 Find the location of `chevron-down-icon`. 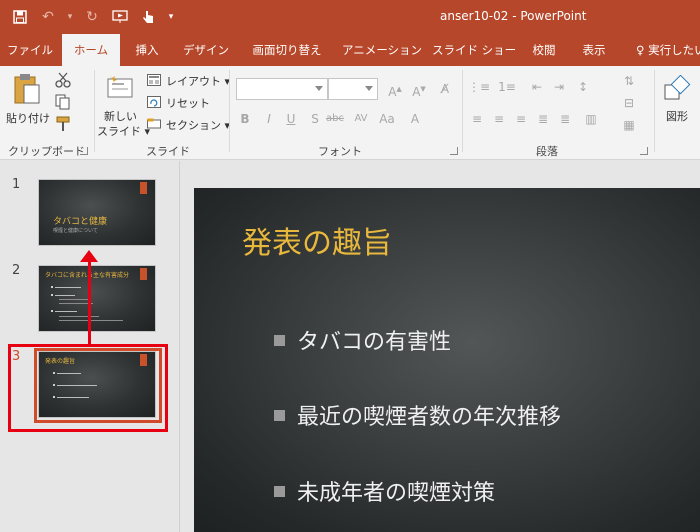

chevron-down-icon is located at coordinates (319, 88).